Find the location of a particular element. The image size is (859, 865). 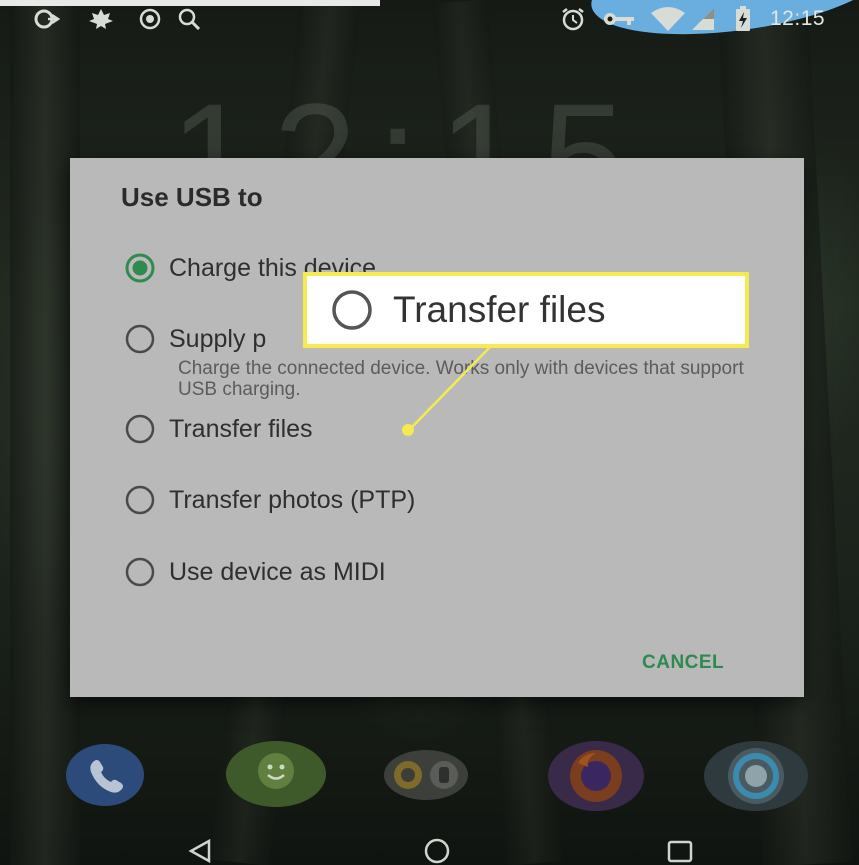

option-label: Supply p is located at coordinates (218, 338).